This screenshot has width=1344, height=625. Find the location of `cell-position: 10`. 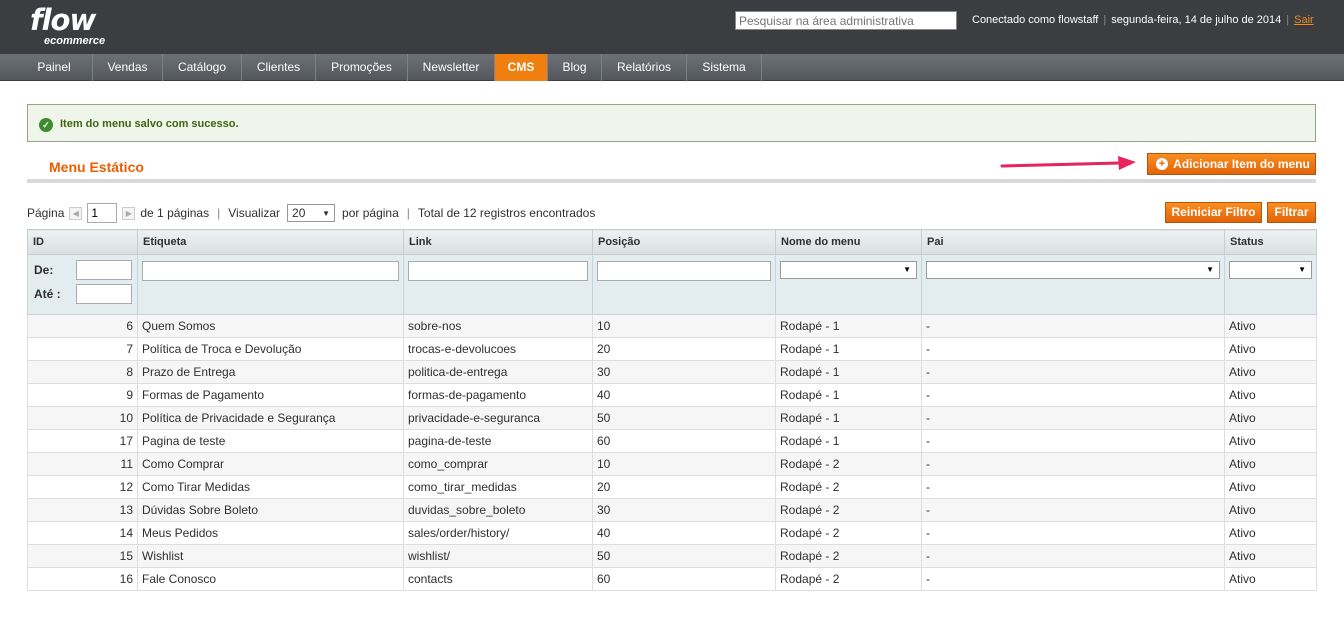

cell-position: 10 is located at coordinates (684, 464).